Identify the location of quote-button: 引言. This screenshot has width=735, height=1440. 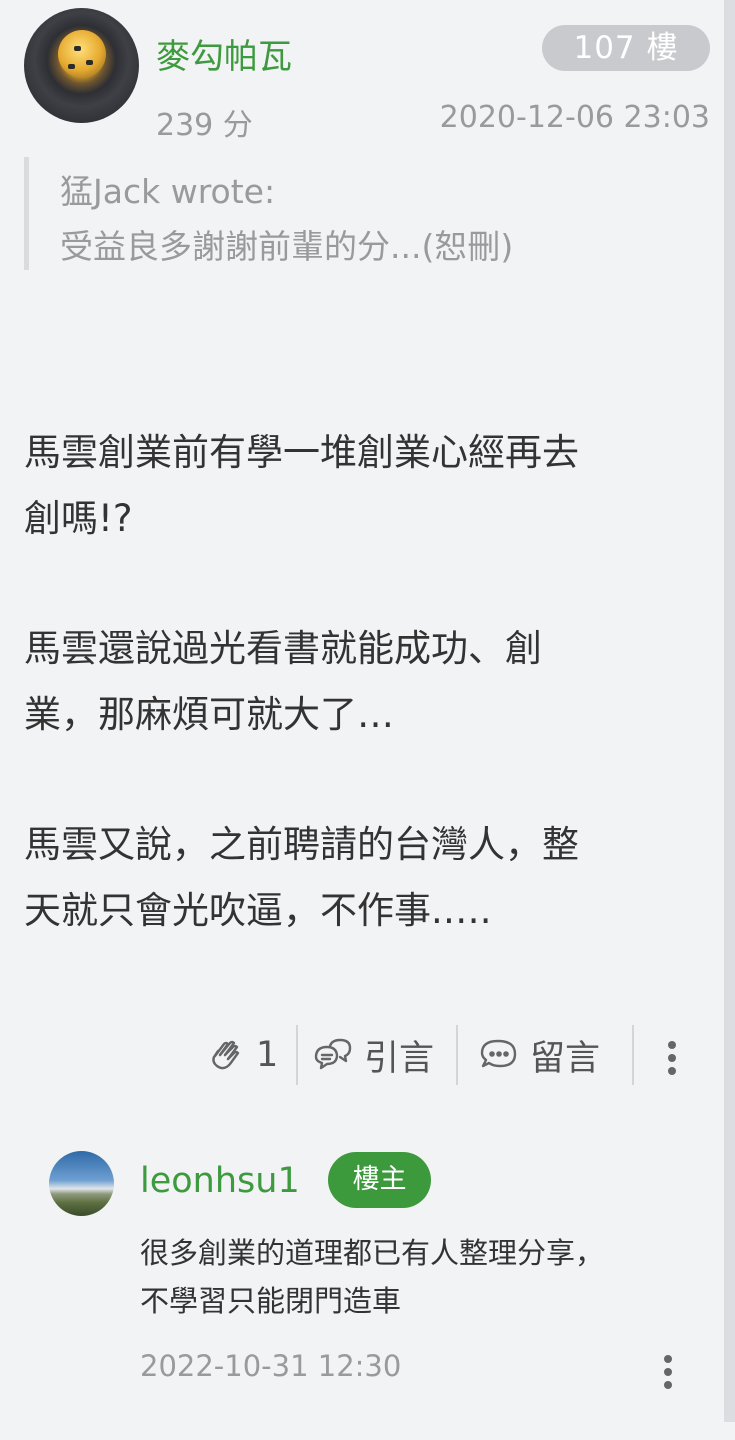
(373, 1055).